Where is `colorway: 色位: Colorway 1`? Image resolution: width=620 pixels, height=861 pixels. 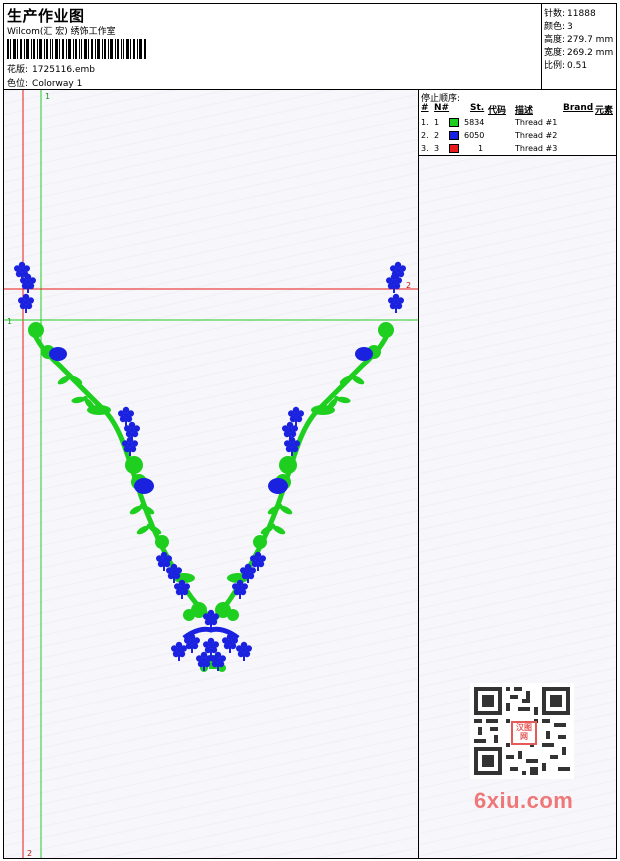
colorway: 色位: Colorway 1 is located at coordinates (46, 82).